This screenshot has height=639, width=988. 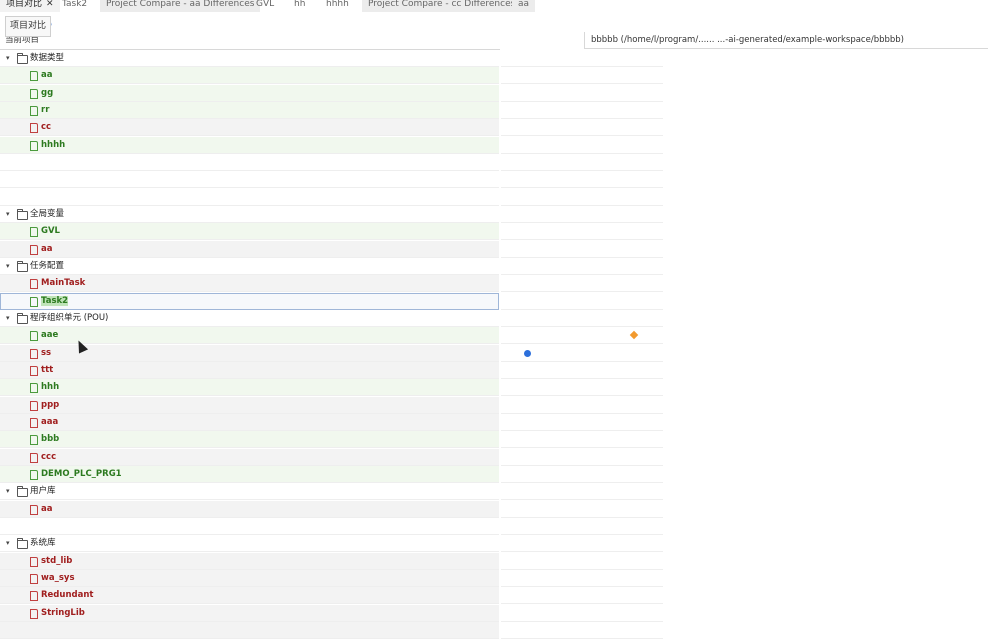 I want to click on file-label: ss, so click(x=46, y=352).